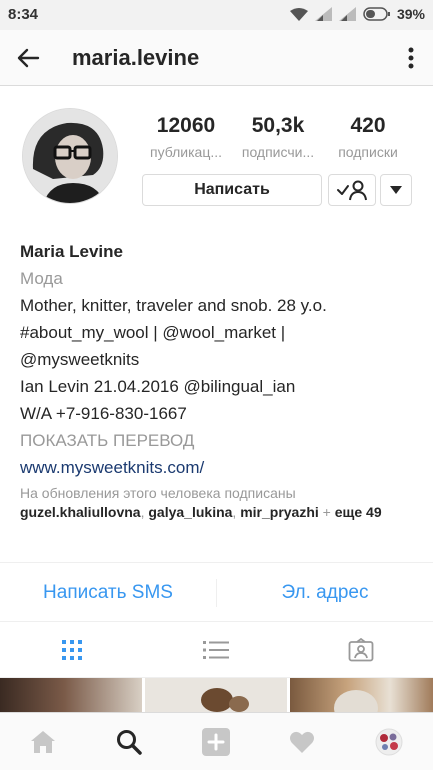 This screenshot has width=433, height=770. What do you see at coordinates (357, 14) in the screenshot?
I see `status-icons: 39%` at bounding box center [357, 14].